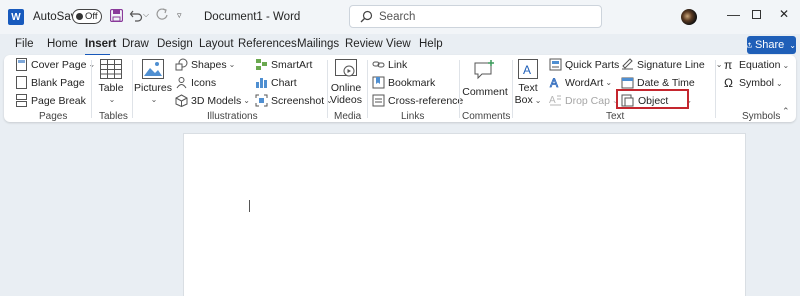  I want to click on tab-view: View, so click(398, 44).